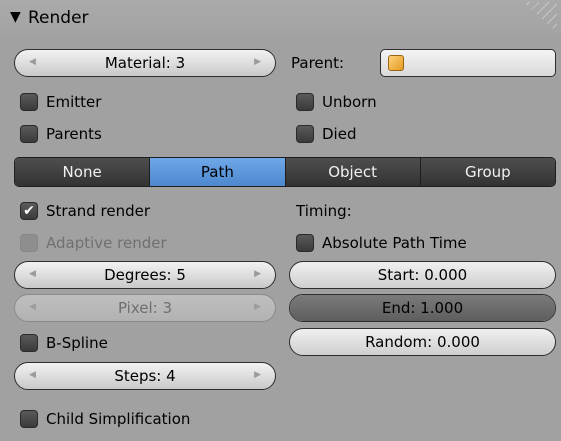  I want to click on strand-render-checkbox: ✔ Strand render, so click(85, 211).